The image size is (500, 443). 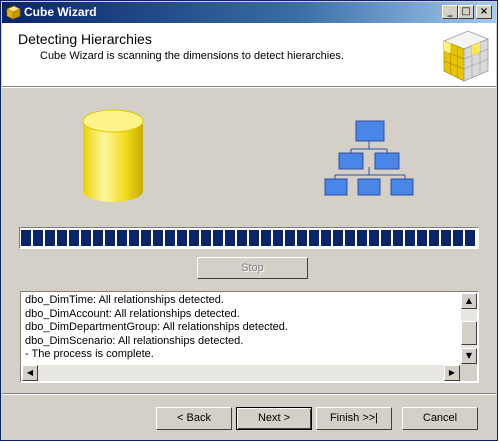 What do you see at coordinates (113, 155) in the screenshot?
I see `database-cylinder-icon` at bounding box center [113, 155].